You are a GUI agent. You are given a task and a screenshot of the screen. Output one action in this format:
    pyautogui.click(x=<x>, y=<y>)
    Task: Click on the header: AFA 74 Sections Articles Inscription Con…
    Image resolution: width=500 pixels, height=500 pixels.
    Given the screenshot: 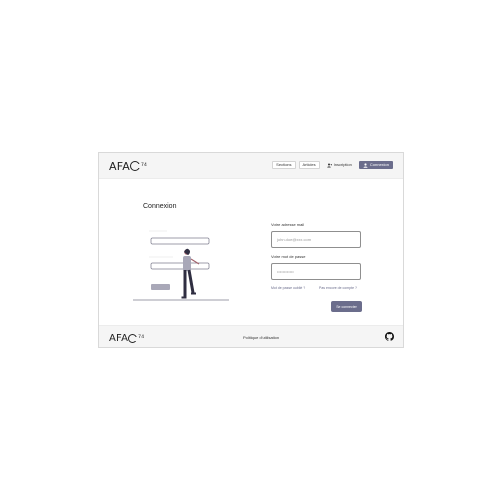 What is the action you would take?
    pyautogui.click(x=251, y=166)
    